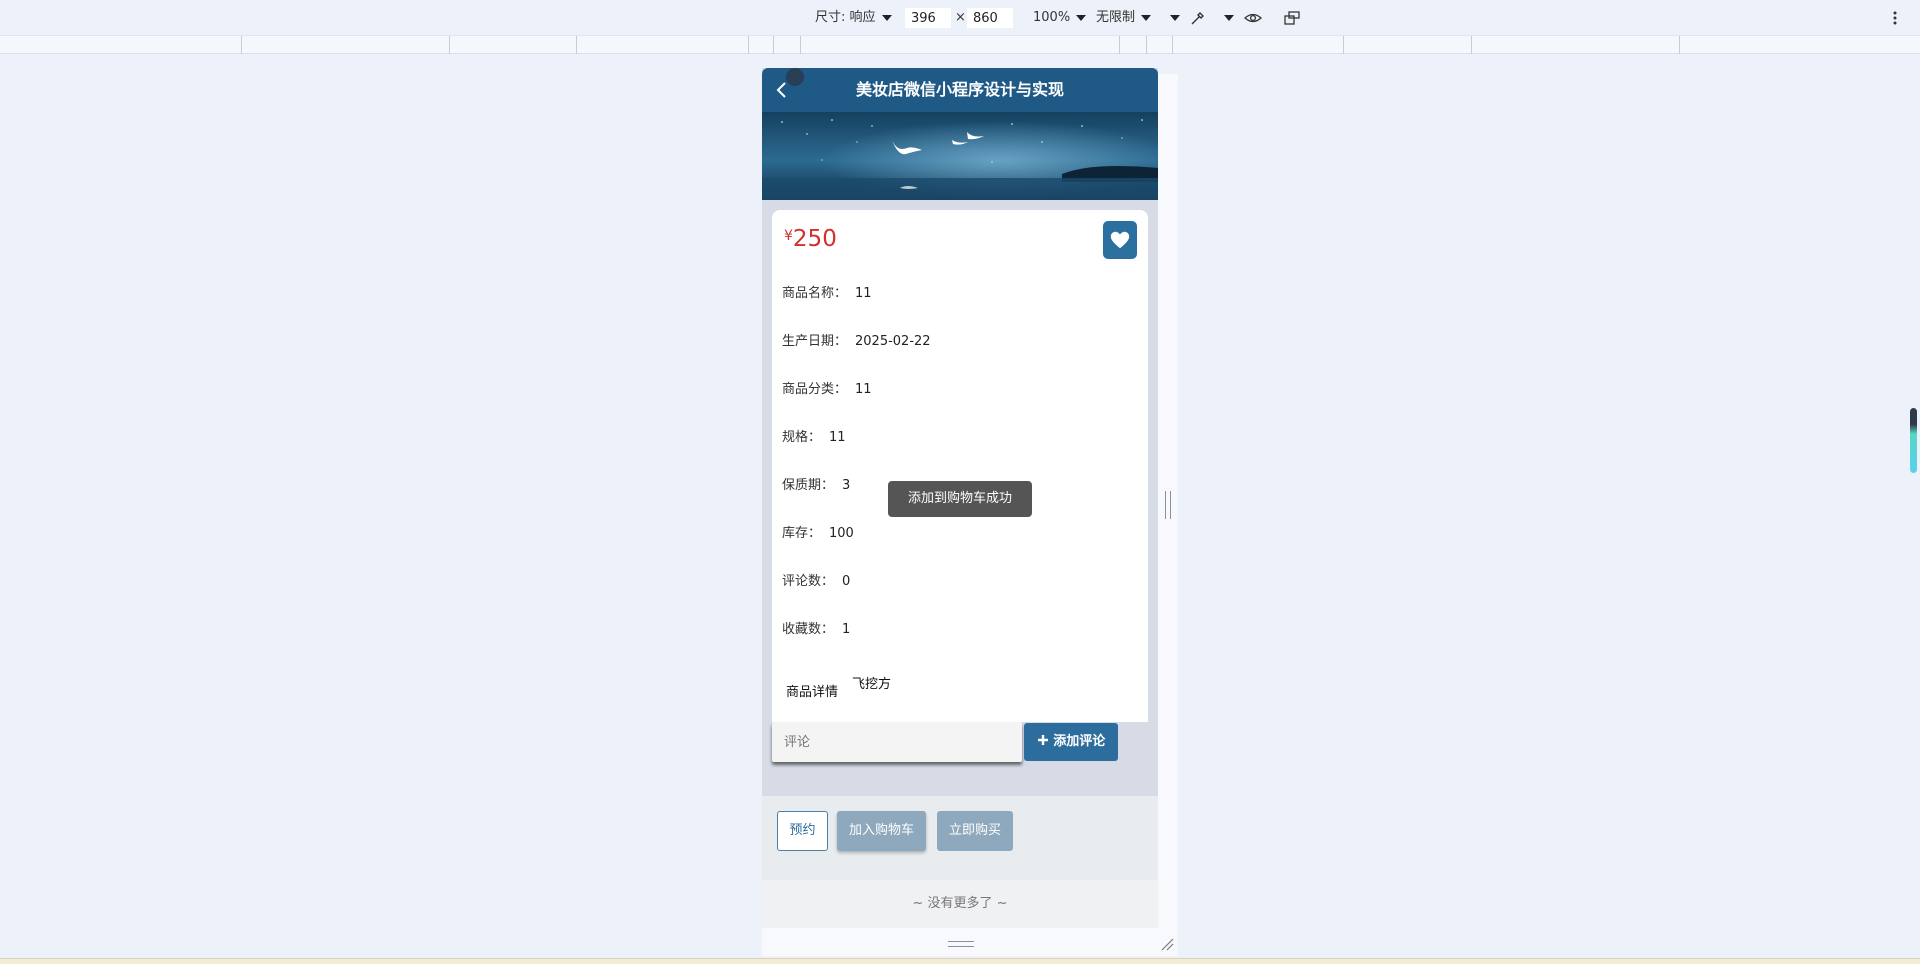 This screenshot has width=1920, height=964. I want to click on field-stock: 库存： 100, so click(818, 531).